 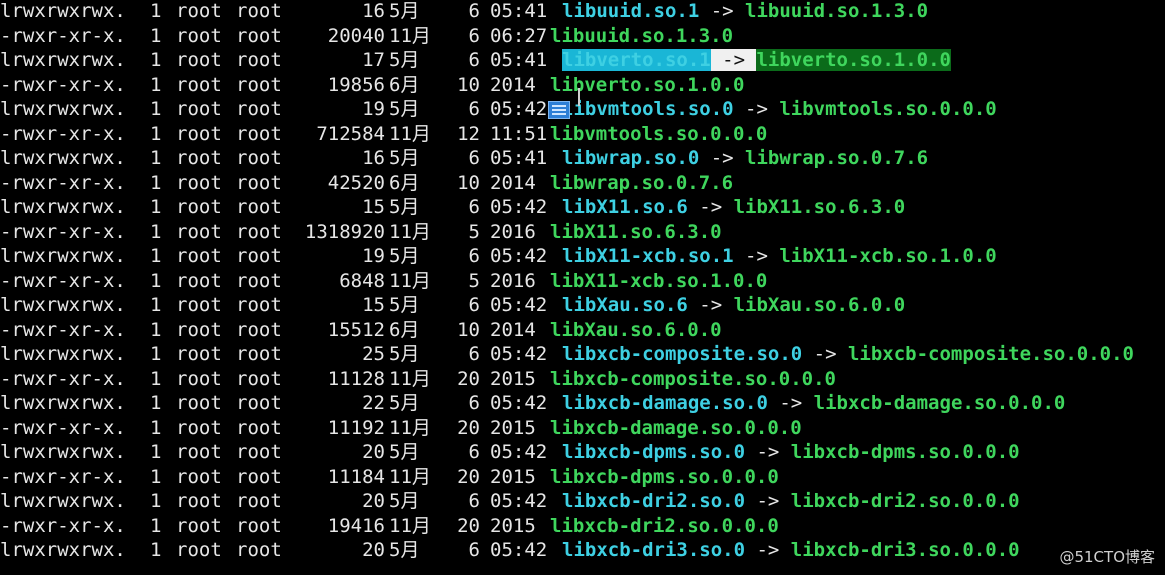 What do you see at coordinates (625, 207) in the screenshot?
I see `file-name: libX11.so.6` at bounding box center [625, 207].